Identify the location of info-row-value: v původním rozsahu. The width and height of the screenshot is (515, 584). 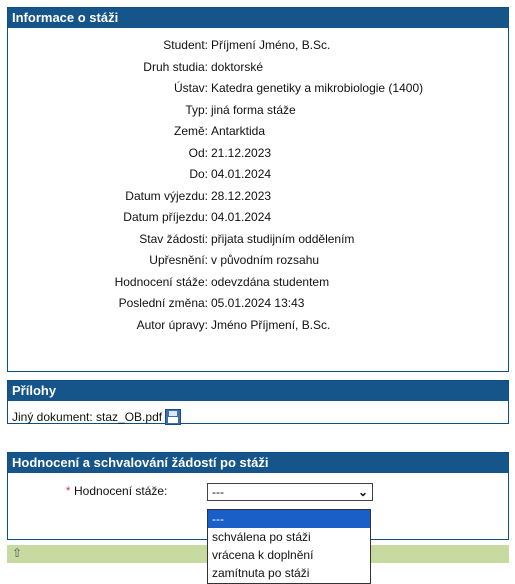
(265, 260).